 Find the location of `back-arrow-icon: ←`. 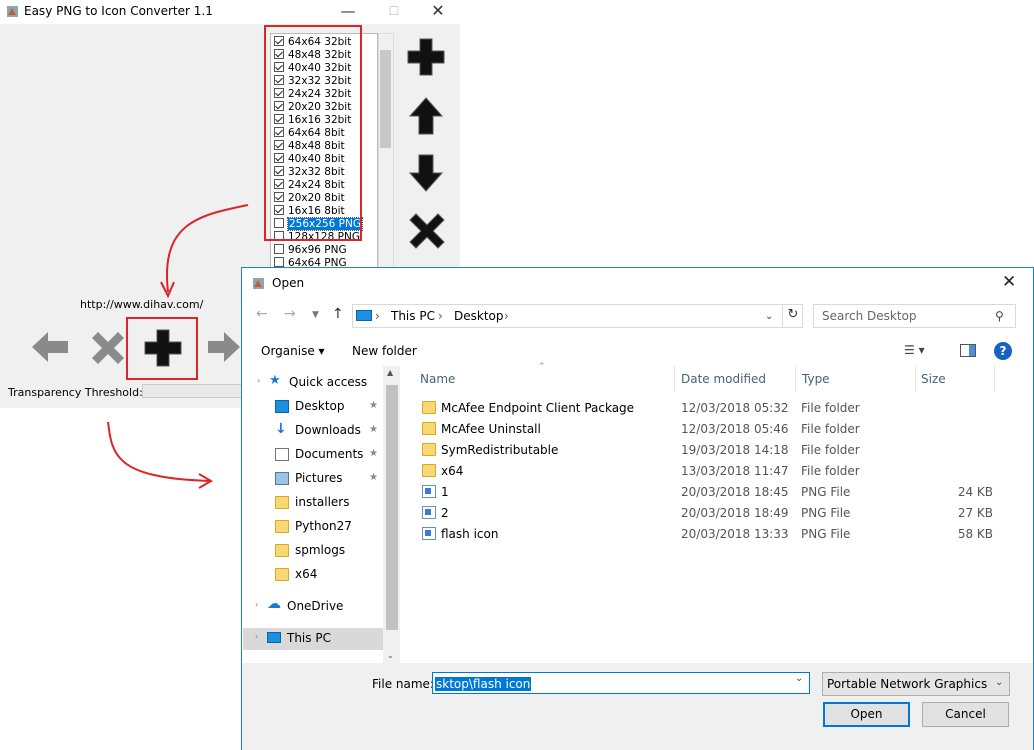

back-arrow-icon: ← is located at coordinates (262, 314).